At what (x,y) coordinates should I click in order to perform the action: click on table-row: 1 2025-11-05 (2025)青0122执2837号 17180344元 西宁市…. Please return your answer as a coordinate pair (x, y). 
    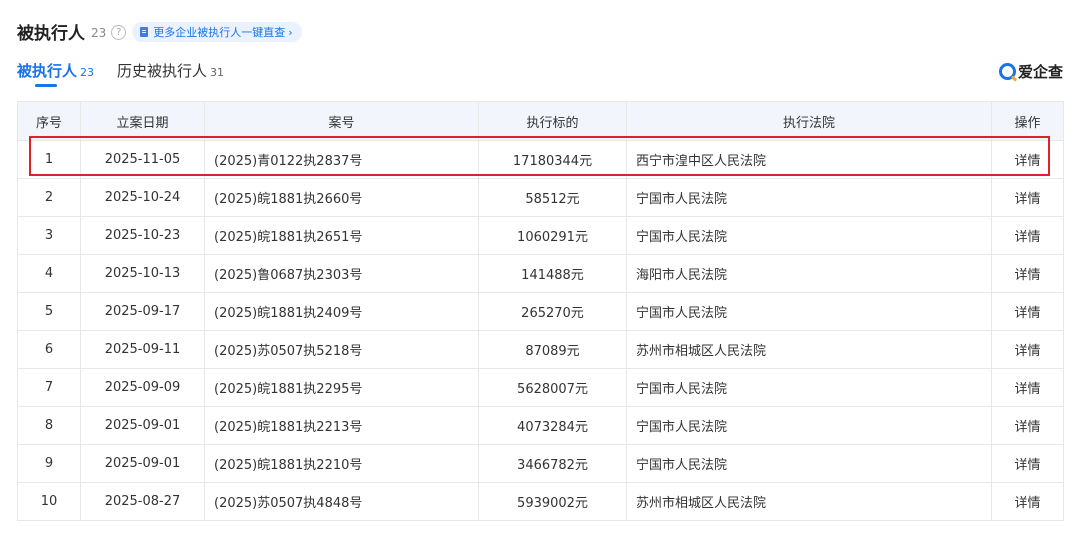
    Looking at the image, I should click on (540, 159).